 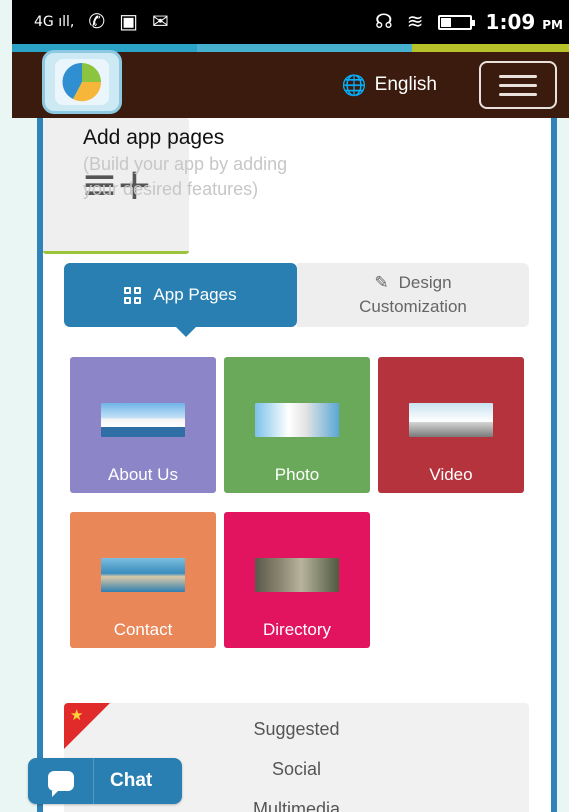 What do you see at coordinates (143, 575) in the screenshot?
I see `contact-thumbnail` at bounding box center [143, 575].